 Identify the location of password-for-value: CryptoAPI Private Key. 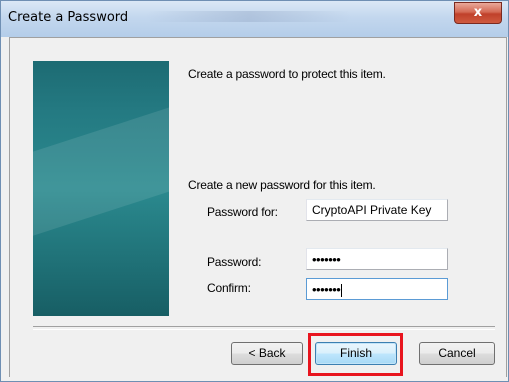
(372, 210).